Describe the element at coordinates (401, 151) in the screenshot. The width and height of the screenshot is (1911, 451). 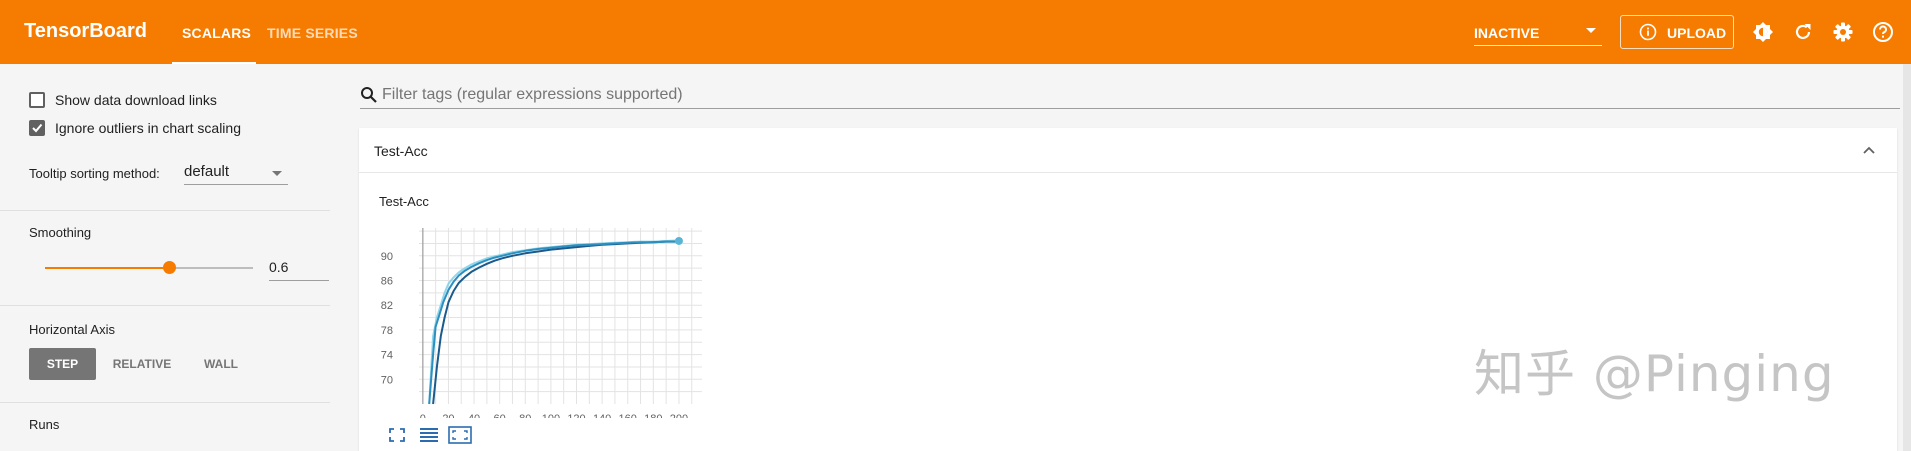
I see `tag-card-title: Test-Acc` at that location.